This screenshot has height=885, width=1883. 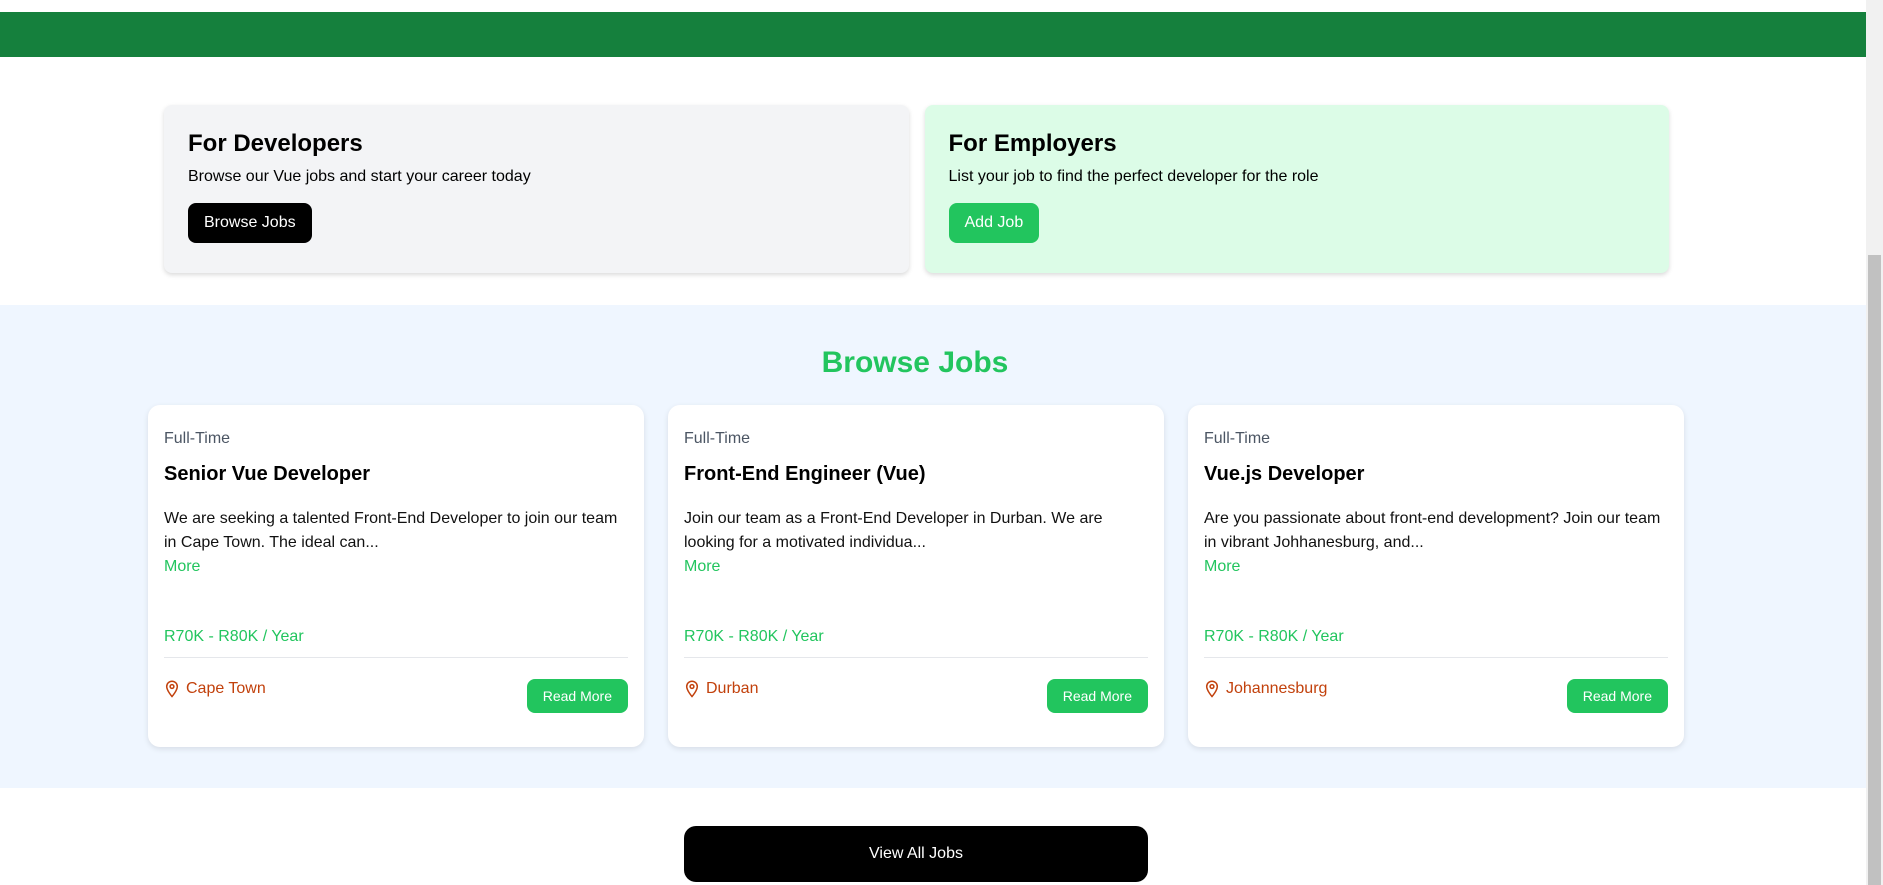 I want to click on job-location: Durban, so click(x=721, y=689).